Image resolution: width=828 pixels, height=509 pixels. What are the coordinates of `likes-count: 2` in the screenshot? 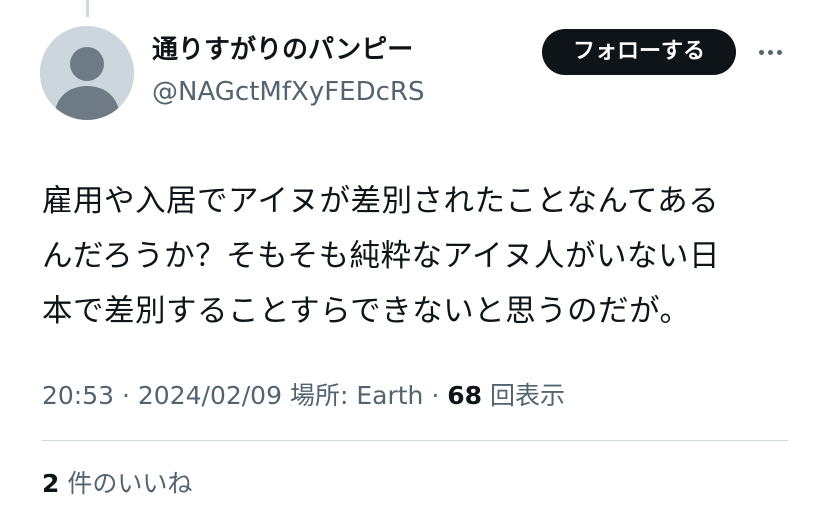 It's located at (51, 483).